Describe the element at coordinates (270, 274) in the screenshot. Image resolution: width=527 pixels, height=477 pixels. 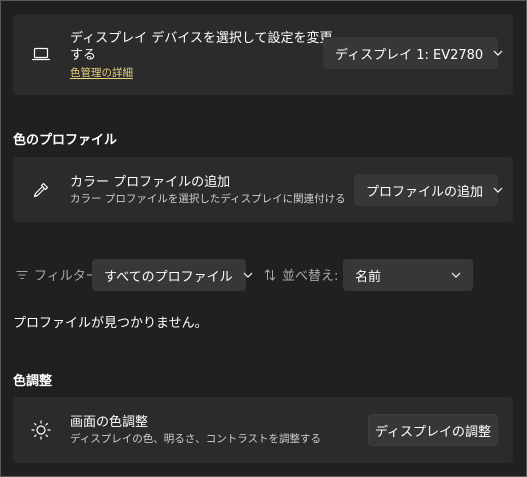
I see `sort-icon` at that location.